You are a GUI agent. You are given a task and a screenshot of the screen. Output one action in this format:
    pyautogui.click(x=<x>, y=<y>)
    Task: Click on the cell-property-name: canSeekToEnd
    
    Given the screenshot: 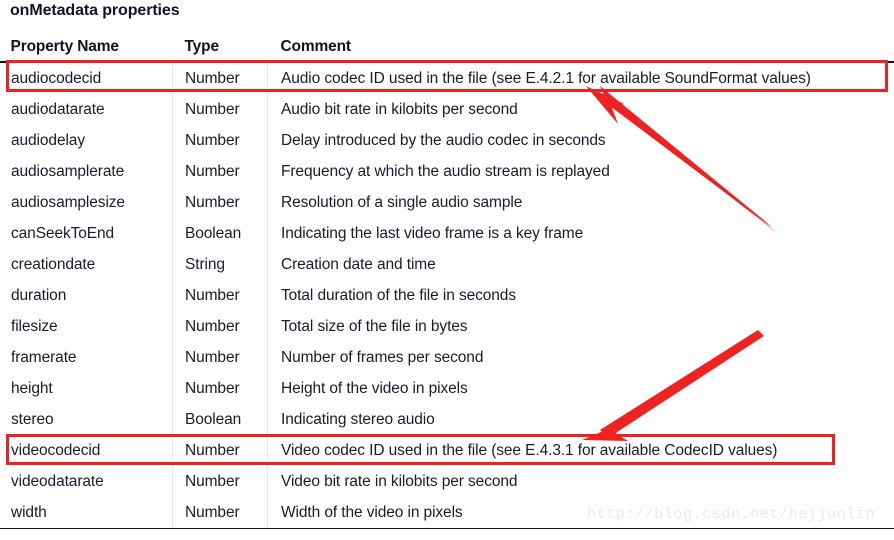 What is the action you would take?
    pyautogui.click(x=63, y=233)
    